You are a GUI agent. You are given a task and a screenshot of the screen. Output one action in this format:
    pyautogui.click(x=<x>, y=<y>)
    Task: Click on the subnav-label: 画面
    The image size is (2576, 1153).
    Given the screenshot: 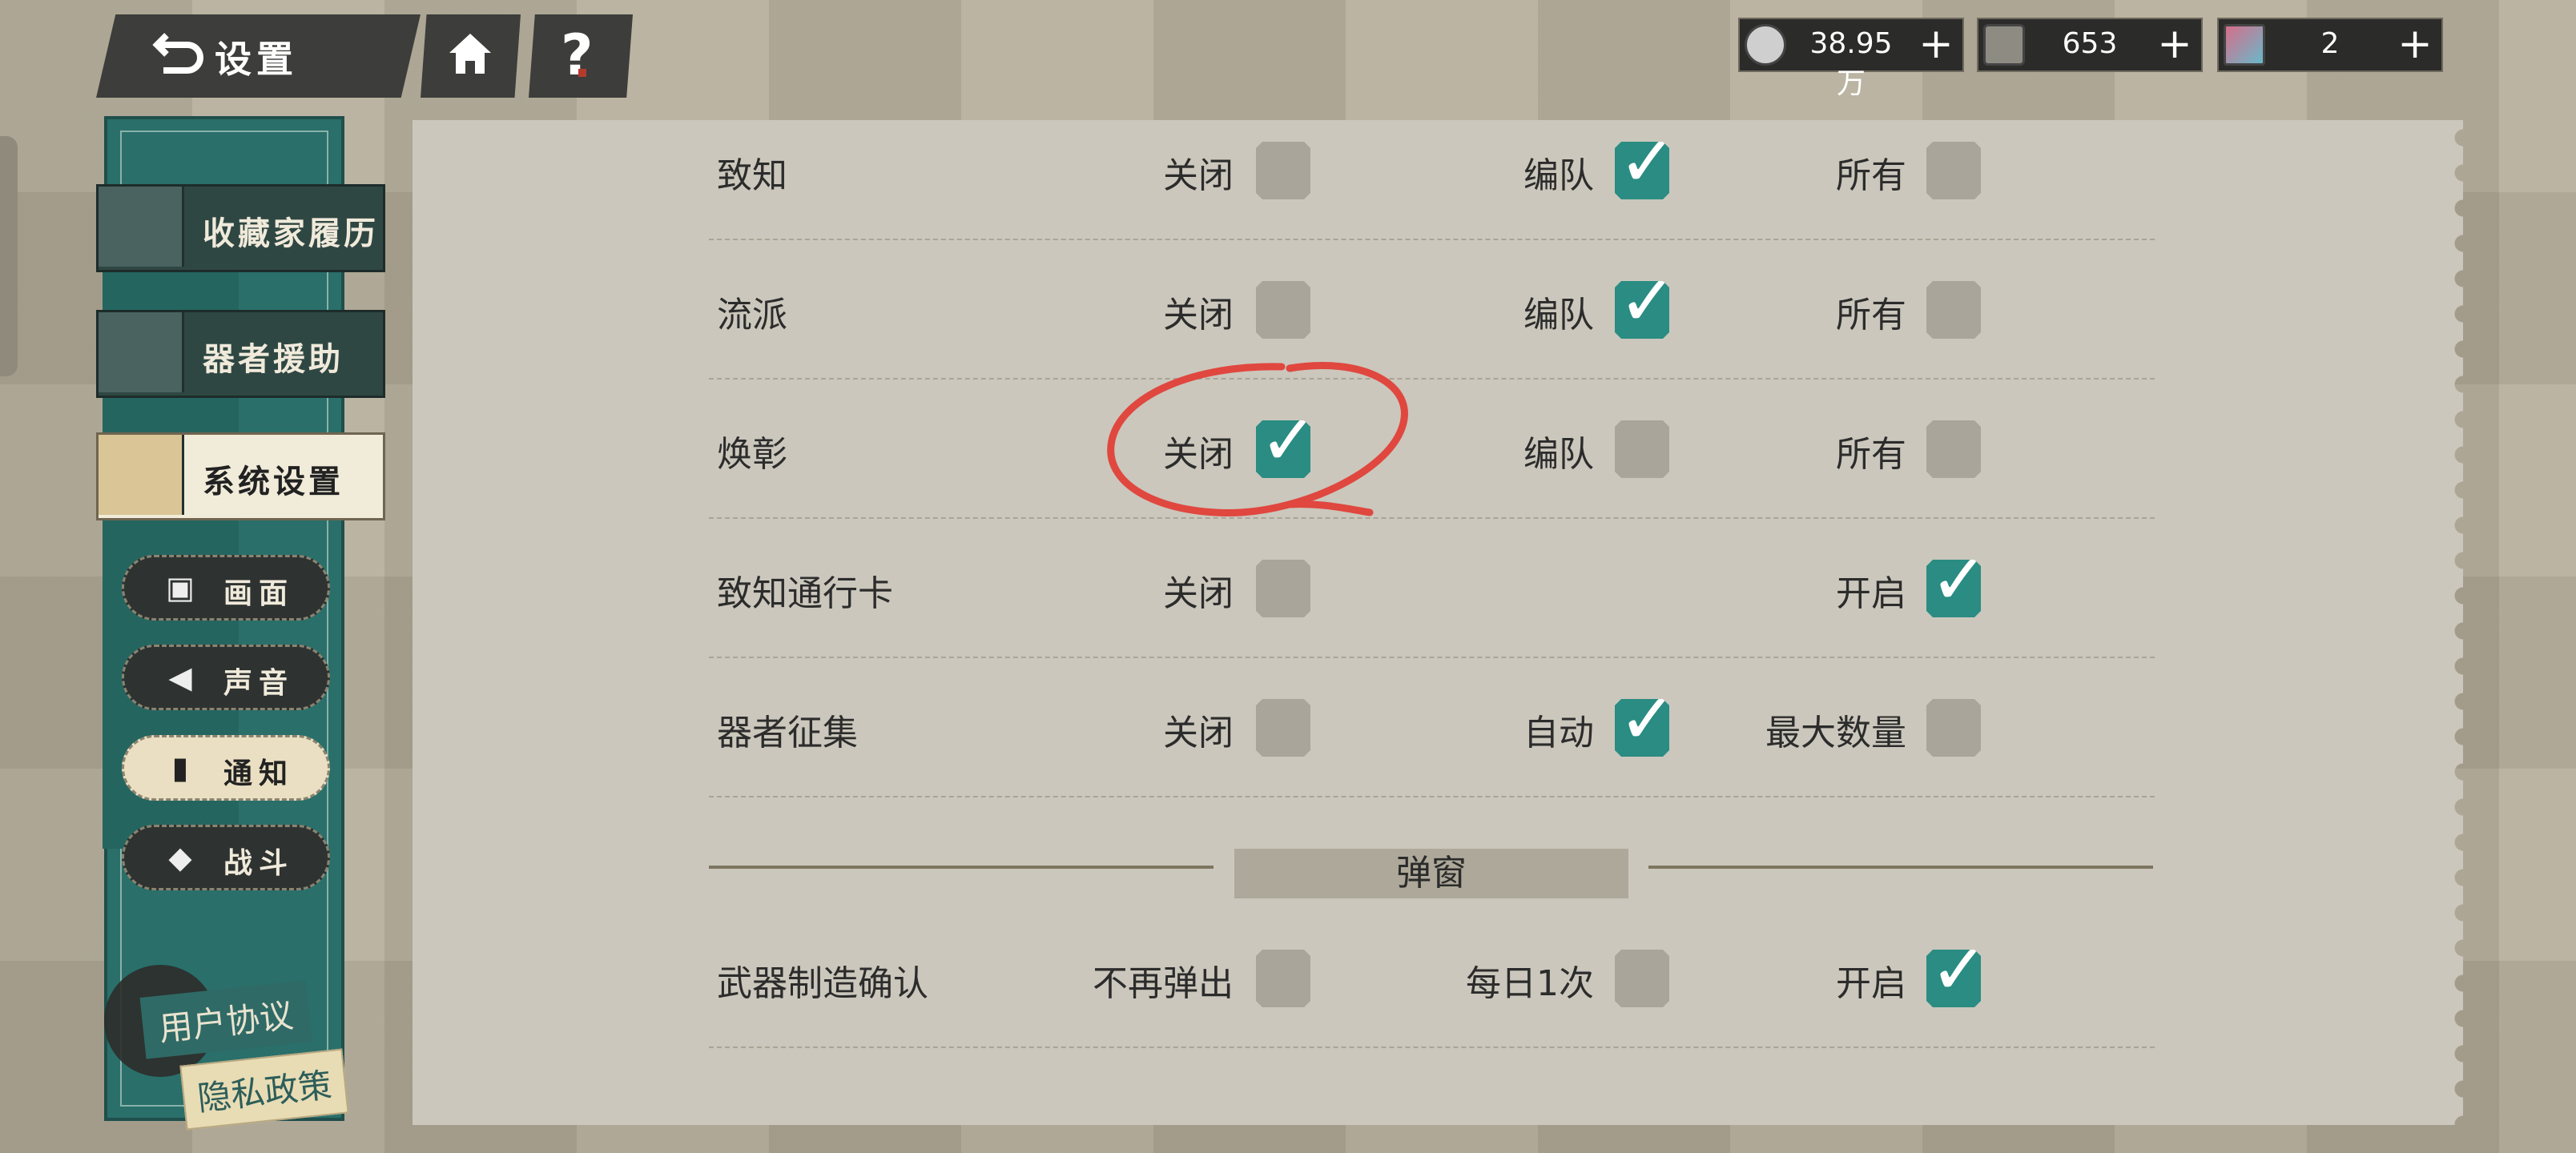 What is the action you would take?
    pyautogui.click(x=259, y=593)
    